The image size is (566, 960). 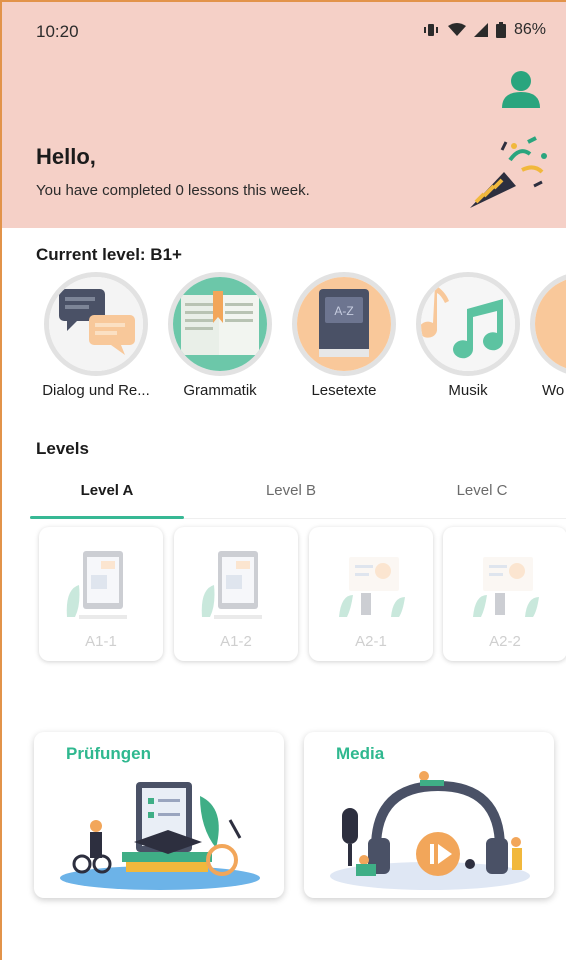 I want to click on level-card-a2-2: A2-2, so click(x=504, y=594).